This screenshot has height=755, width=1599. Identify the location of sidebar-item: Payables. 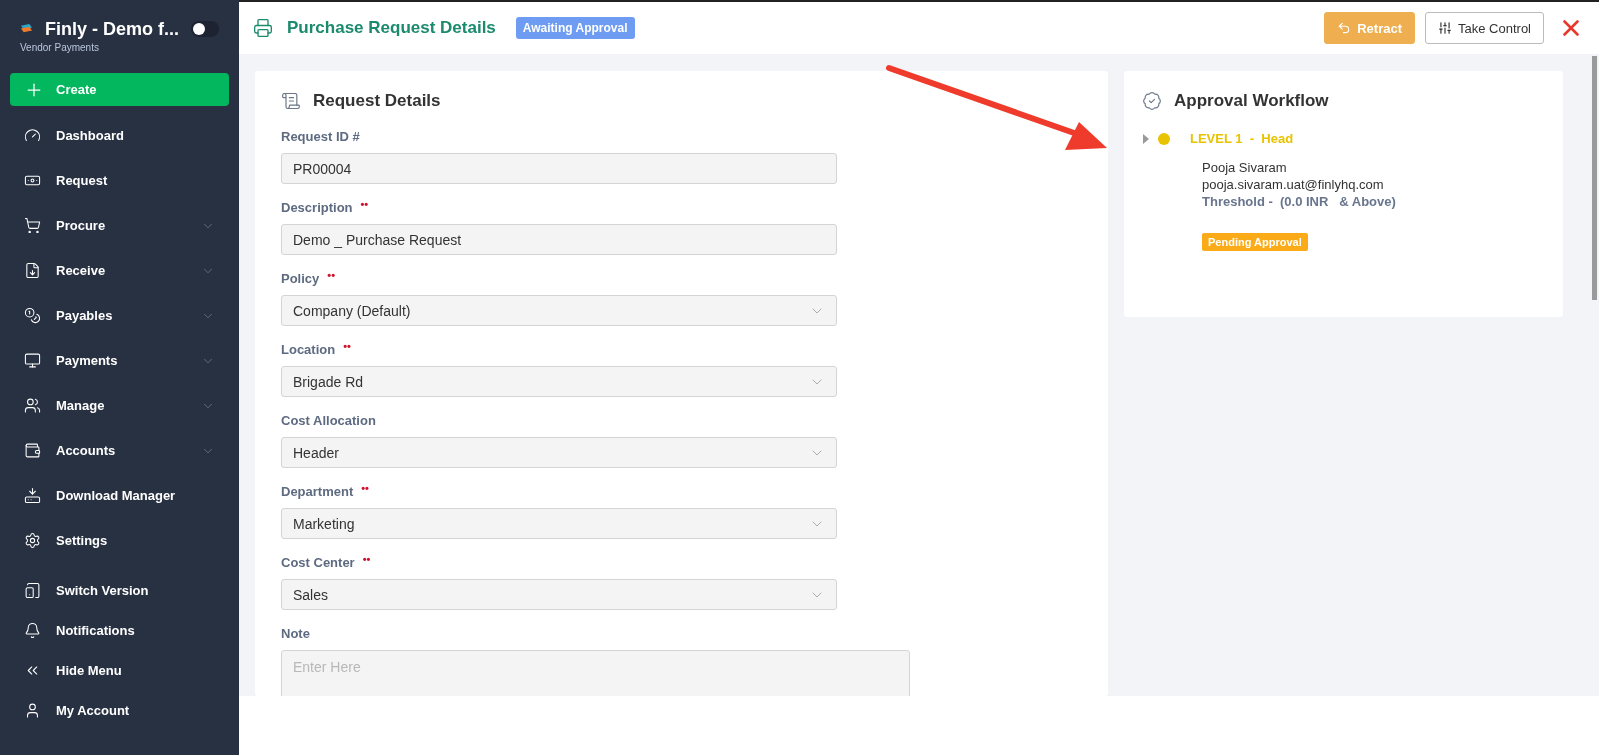
(119, 315).